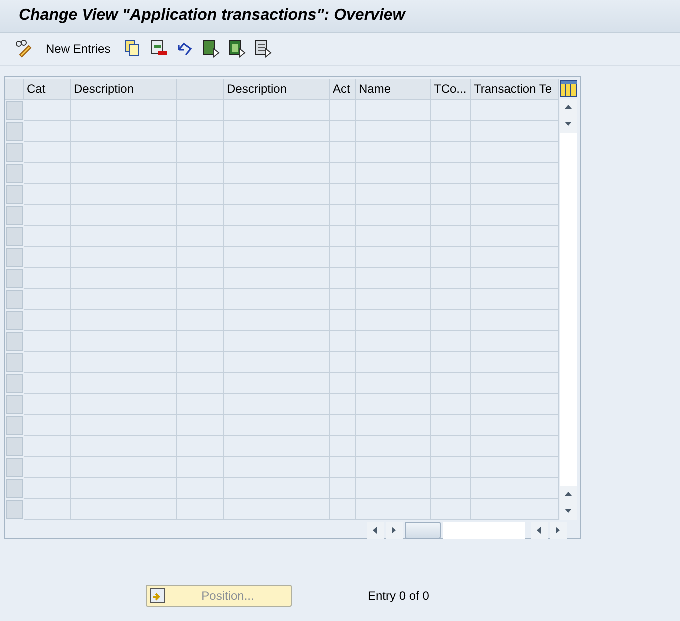 Image resolution: width=680 pixels, height=621 pixels. Describe the element at coordinates (24, 49) in the screenshot. I see `pencil-glasses-icon` at that location.